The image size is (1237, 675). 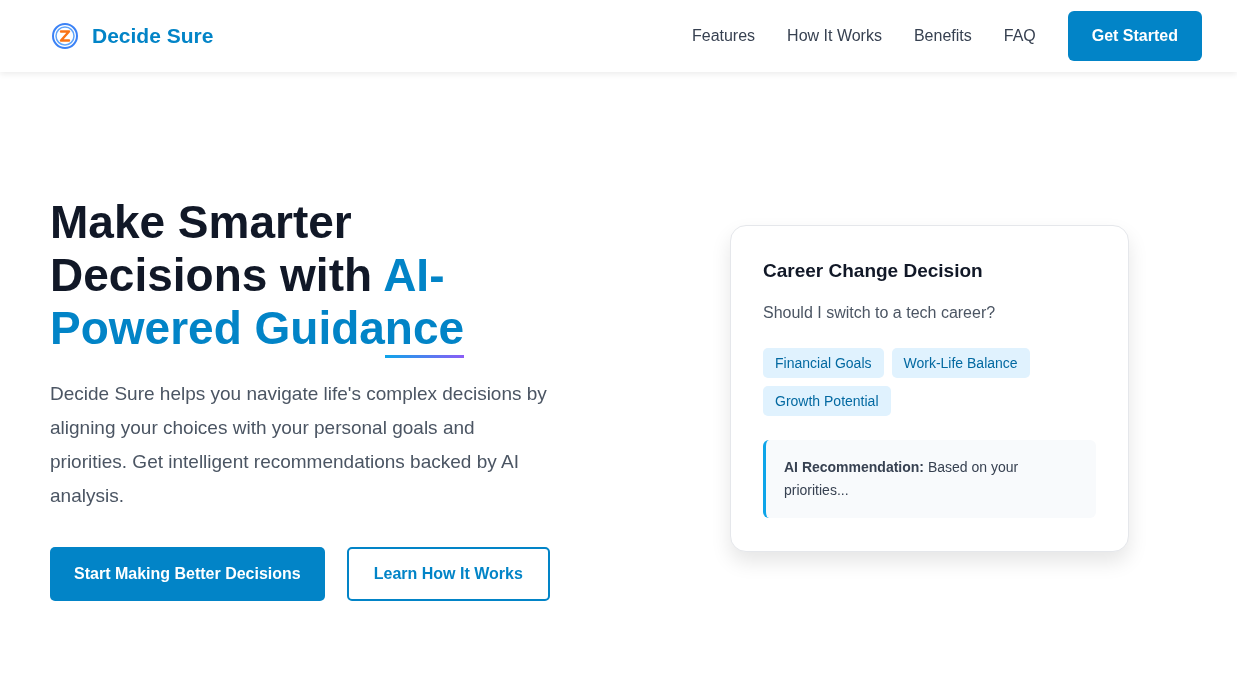 What do you see at coordinates (153, 36) in the screenshot?
I see `brand-name: Decide Sure` at bounding box center [153, 36].